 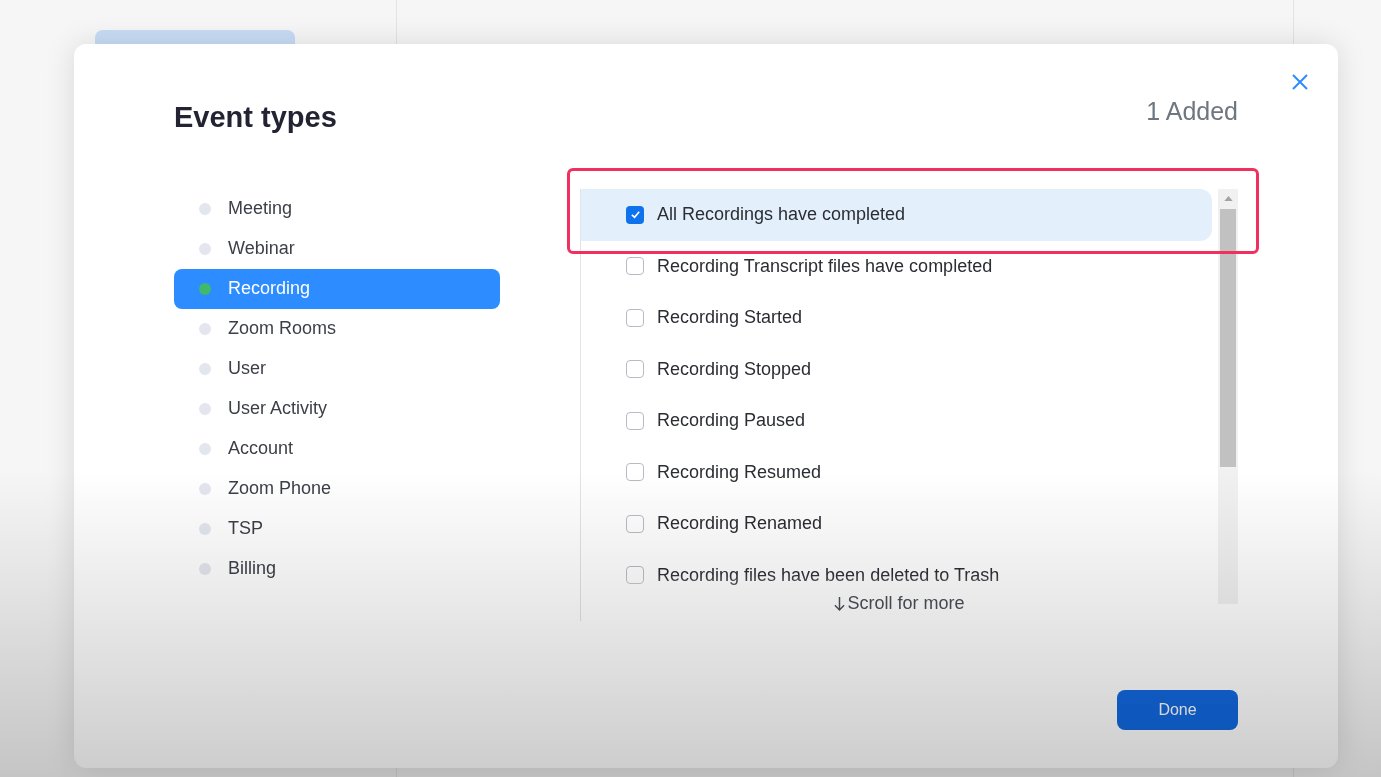 What do you see at coordinates (337, 488) in the screenshot?
I see `category-tab: Zoom Phone` at bounding box center [337, 488].